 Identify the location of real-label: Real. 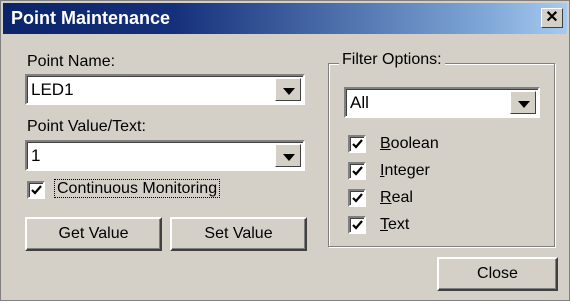
(396, 198).